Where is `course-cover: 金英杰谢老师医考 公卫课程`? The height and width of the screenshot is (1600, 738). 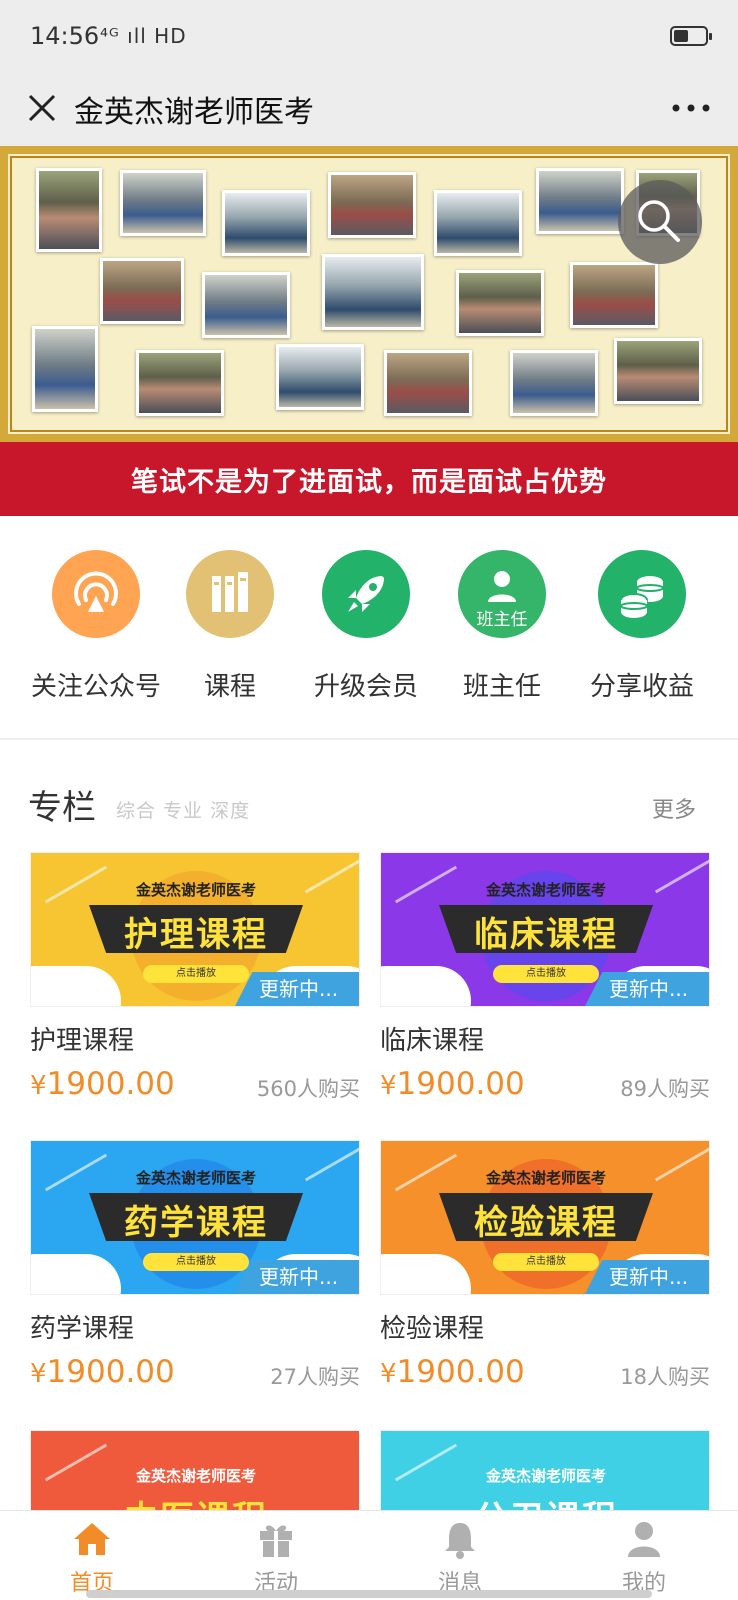 course-cover: 金英杰谢老师医考 公卫课程 is located at coordinates (545, 1470).